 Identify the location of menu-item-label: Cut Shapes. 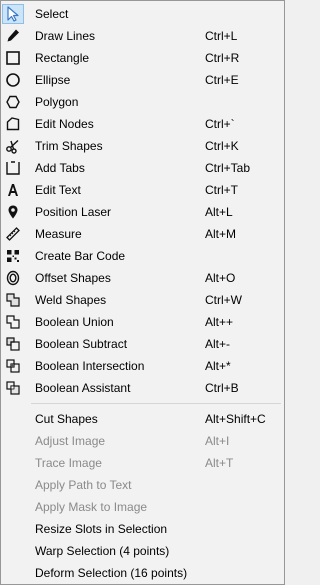
(66, 419).